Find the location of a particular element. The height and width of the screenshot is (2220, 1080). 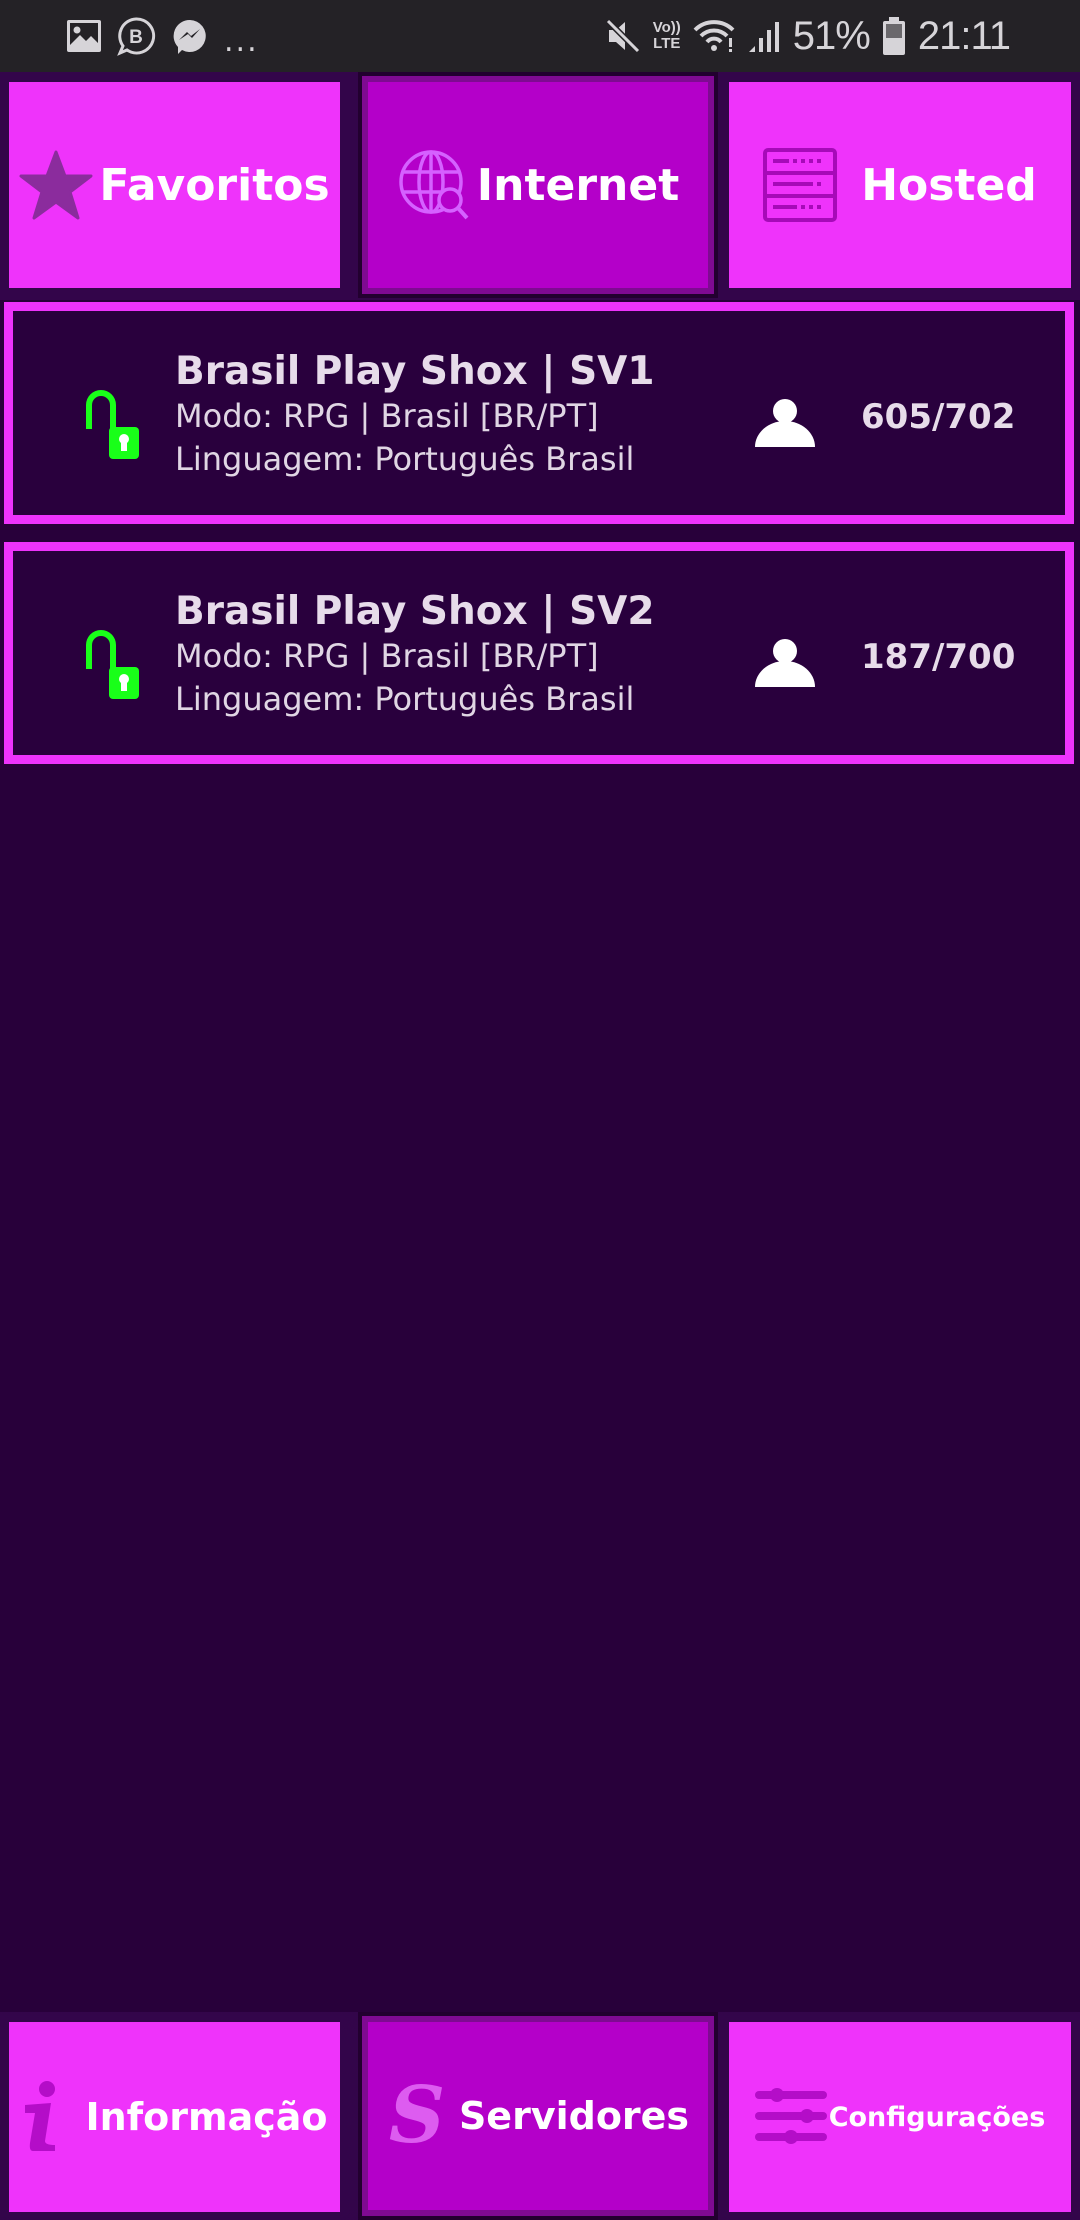

wifi-icon is located at coordinates (714, 36).